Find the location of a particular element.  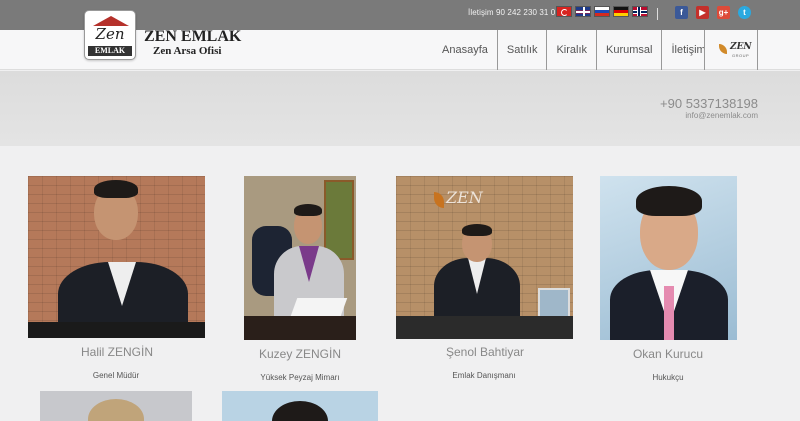

member-role: Genel Müdür is located at coordinates (116, 375).